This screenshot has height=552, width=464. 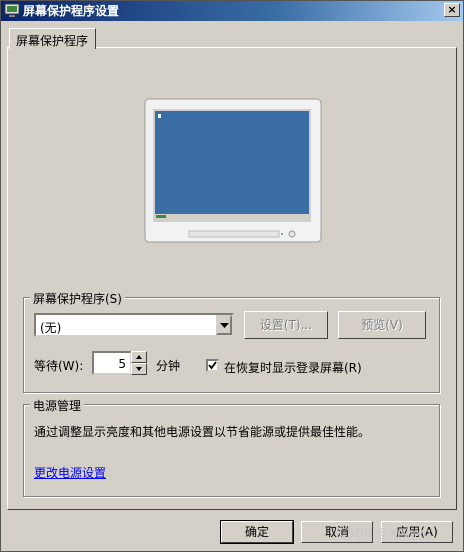 I want to click on screensaver-selected-value: (无), so click(x=51, y=328).